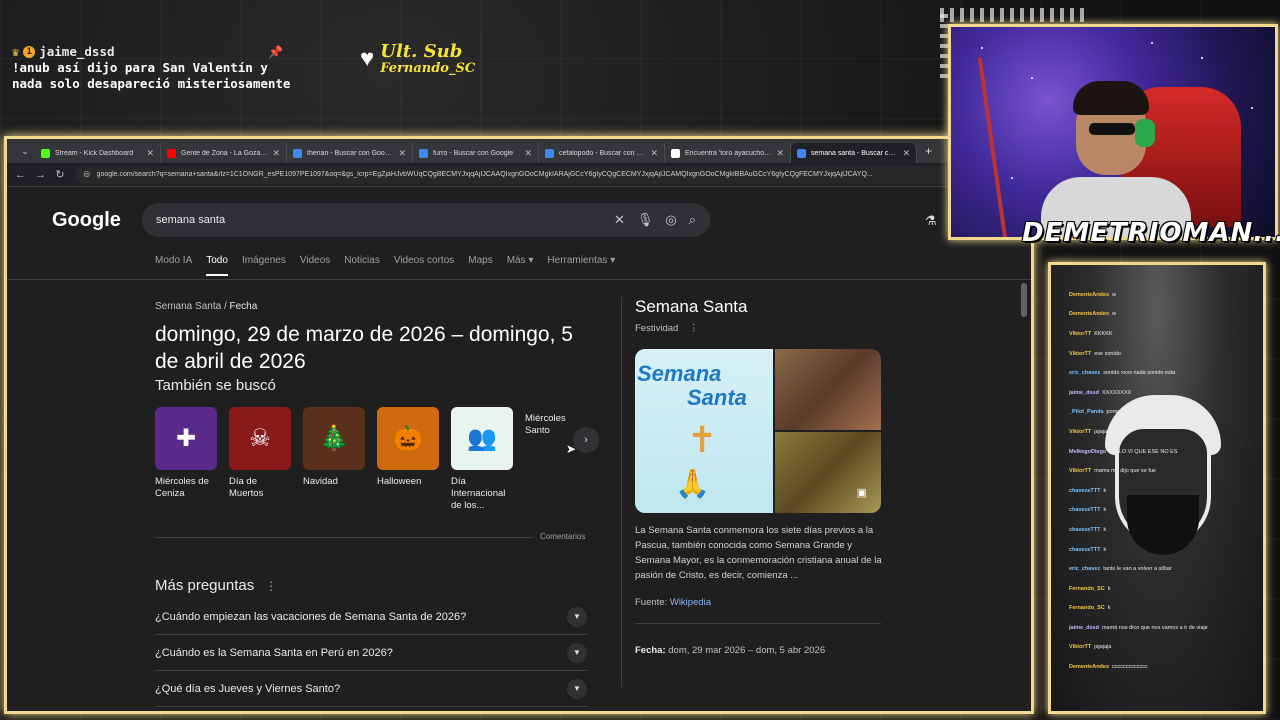  Describe the element at coordinates (25, 151) in the screenshot. I see `tab-search-icon: ⌄` at that location.